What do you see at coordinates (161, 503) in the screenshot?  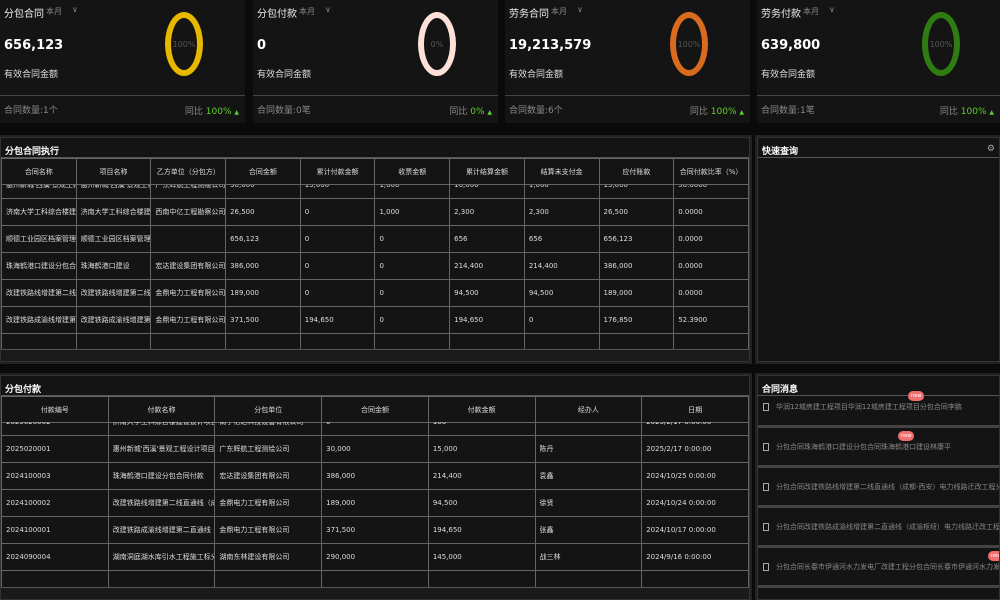 I see `table-cell: 改建铁路线增建第二线直通线（成都-西安）` at bounding box center [161, 503].